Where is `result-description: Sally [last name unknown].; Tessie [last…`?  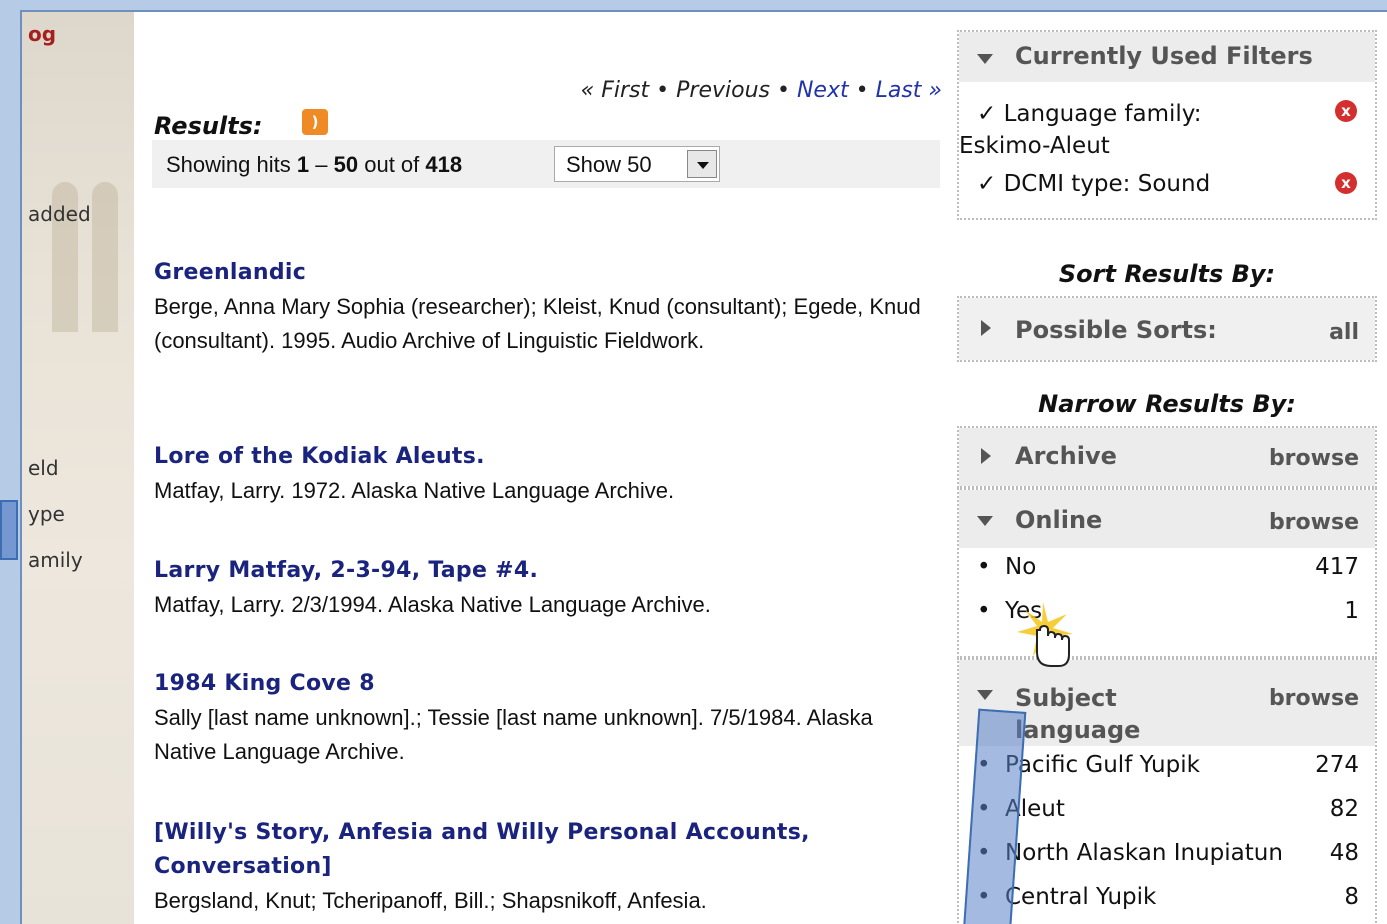
result-description: Sally [last name unknown].; Tessie [last… is located at coordinates (513, 734).